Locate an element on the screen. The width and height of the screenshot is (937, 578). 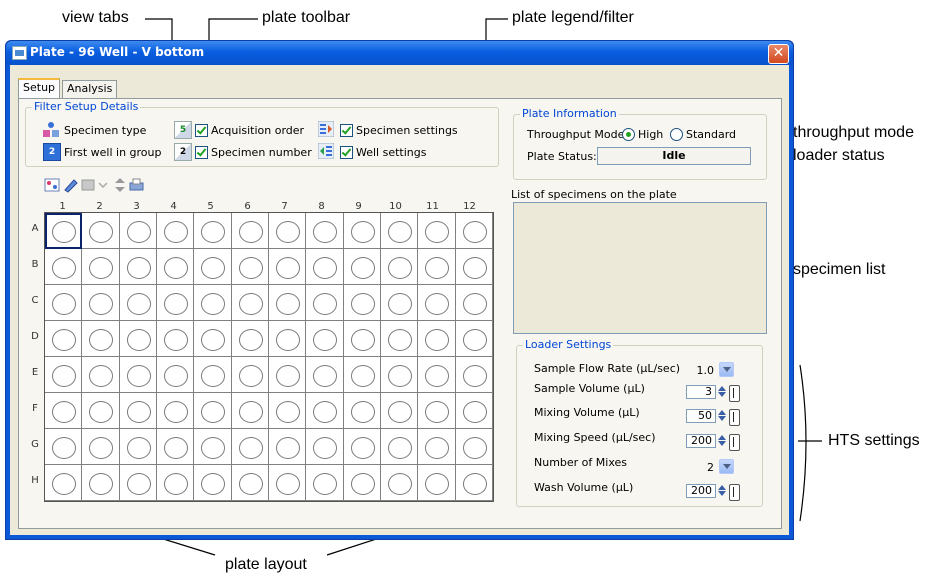
tab-analysis: Analysis is located at coordinates (90, 89).